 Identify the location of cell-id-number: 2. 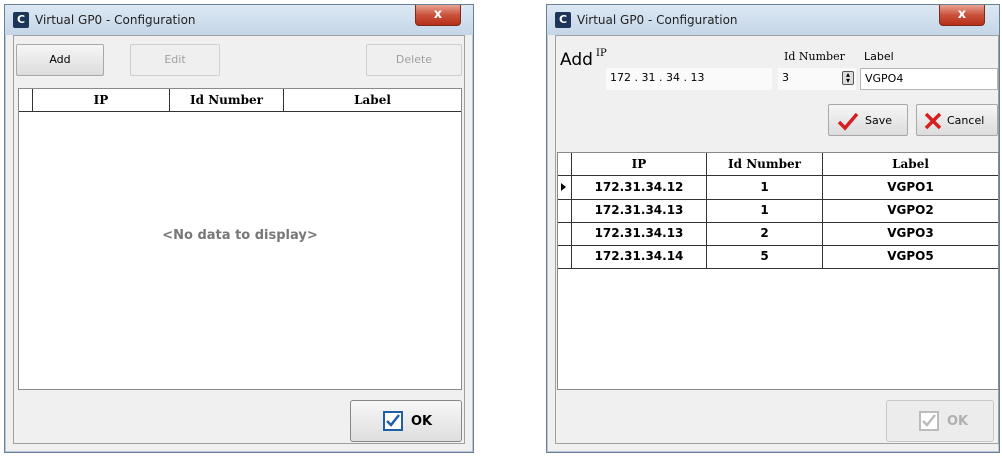
(765, 233).